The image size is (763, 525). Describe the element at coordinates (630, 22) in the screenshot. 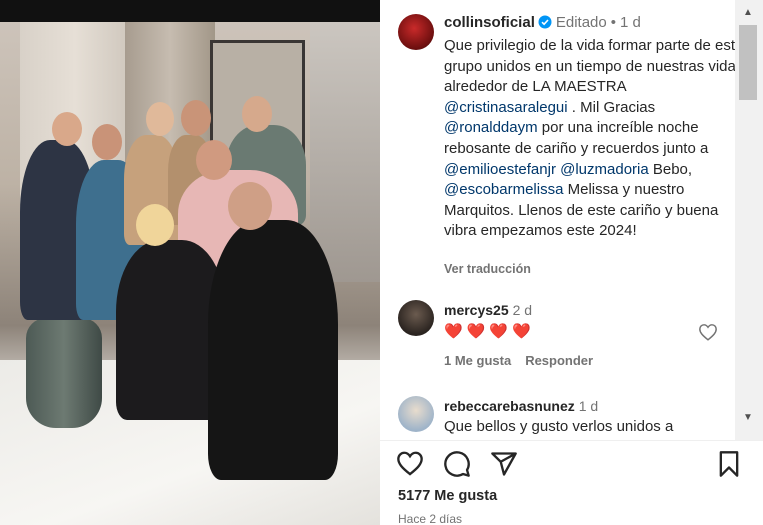

I see `post-time: 1 d` at that location.